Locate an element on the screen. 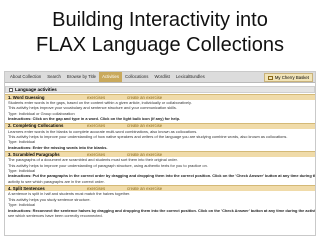 Image resolution: width=320 pixels, height=240 pixels. tab-browse-by-title: Browse by Title is located at coordinates (81, 77).